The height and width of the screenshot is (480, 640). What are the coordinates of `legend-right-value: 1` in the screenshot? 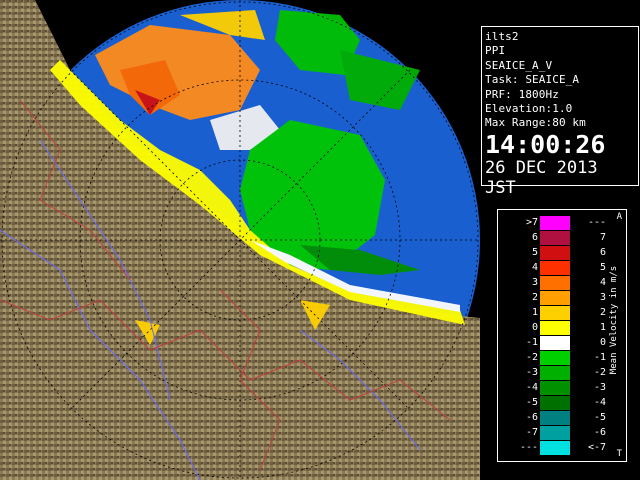 It's located at (602, 327).